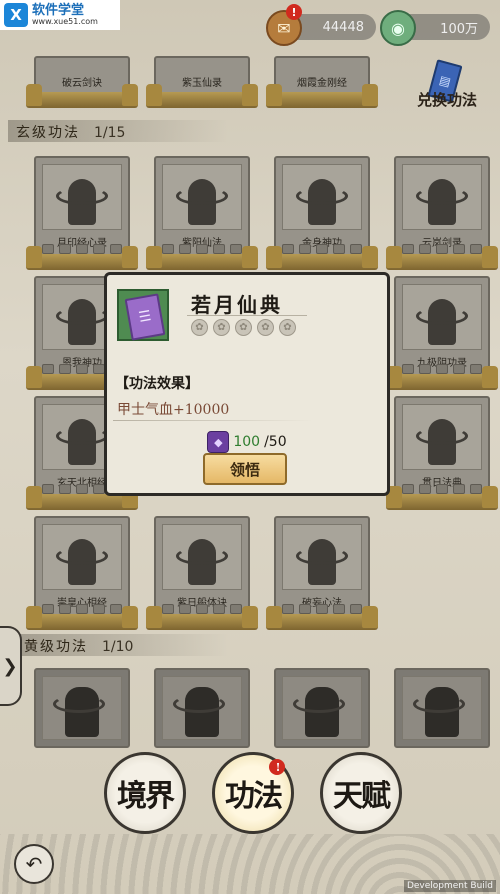  I want to click on watermark: X 软件学堂 www.xue51.com, so click(60, 15).